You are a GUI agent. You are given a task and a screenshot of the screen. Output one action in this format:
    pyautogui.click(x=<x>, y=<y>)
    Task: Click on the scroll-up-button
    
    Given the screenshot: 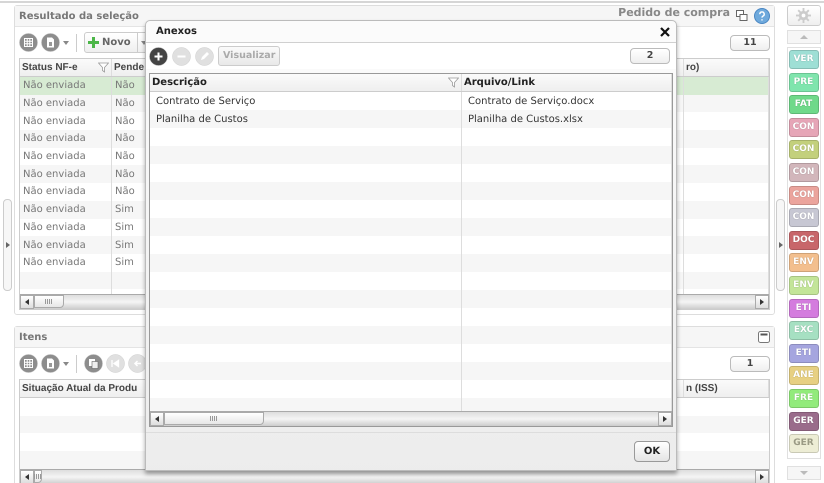 What is the action you would take?
    pyautogui.click(x=803, y=37)
    